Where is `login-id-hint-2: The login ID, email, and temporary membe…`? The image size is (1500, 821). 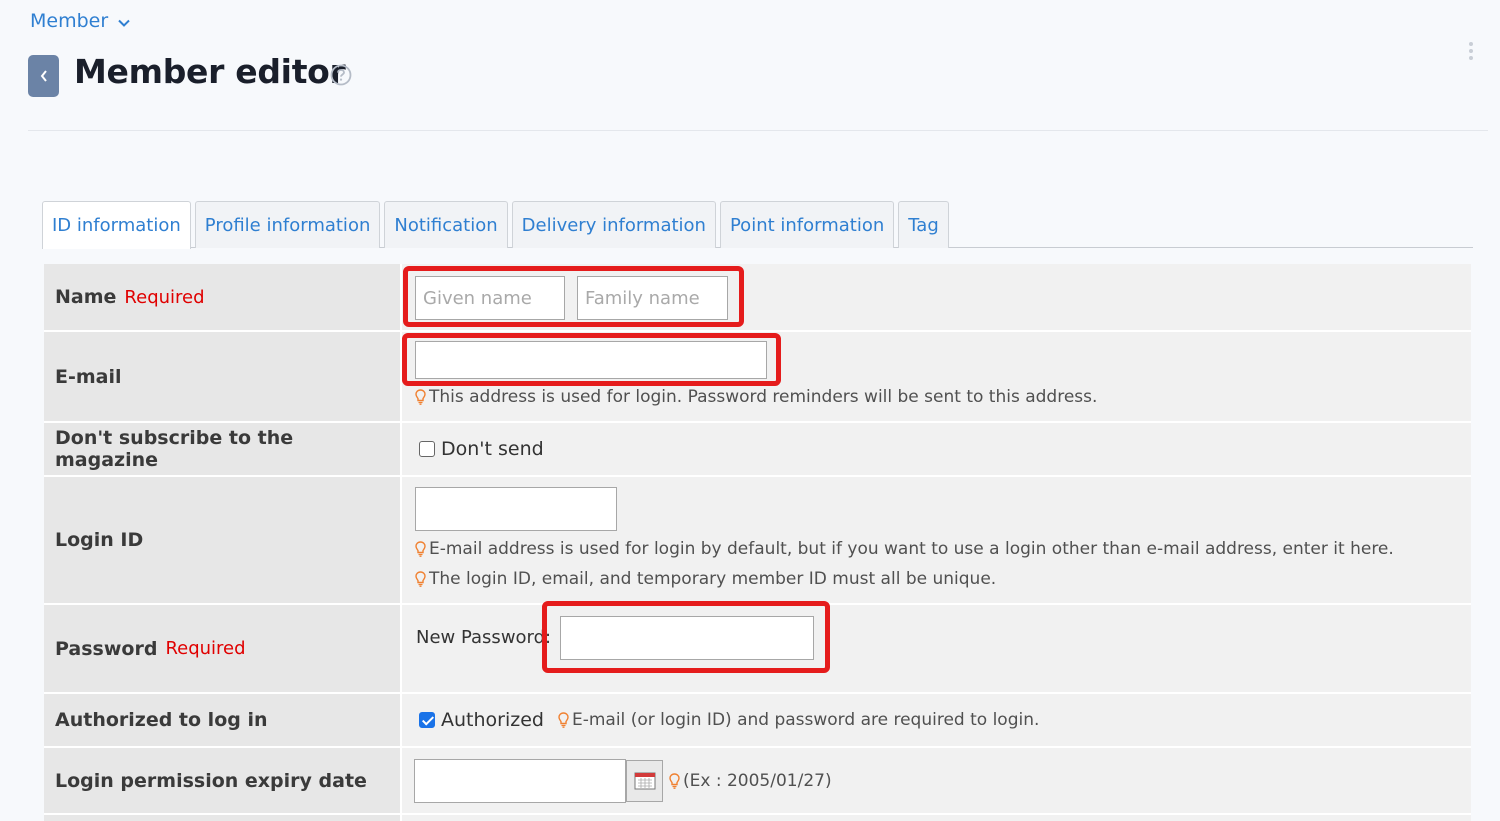 login-id-hint-2: The login ID, email, and temporary membe… is located at coordinates (713, 579).